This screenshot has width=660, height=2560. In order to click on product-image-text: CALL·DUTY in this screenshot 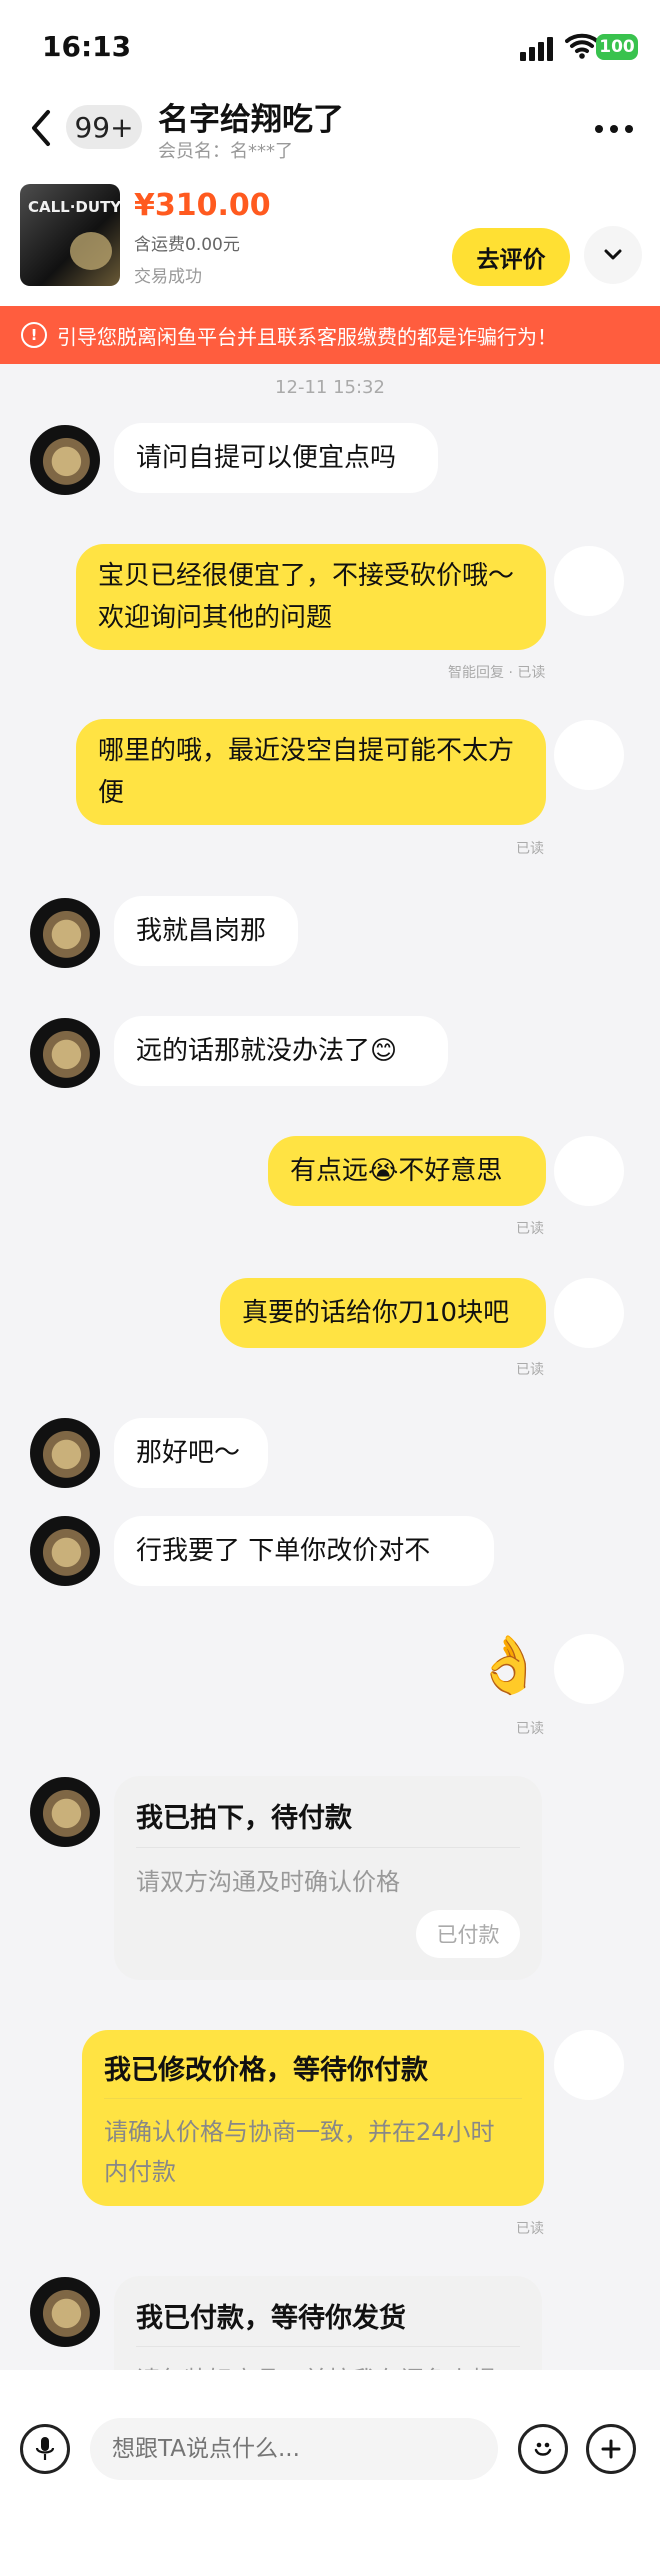, I will do `click(74, 207)`.